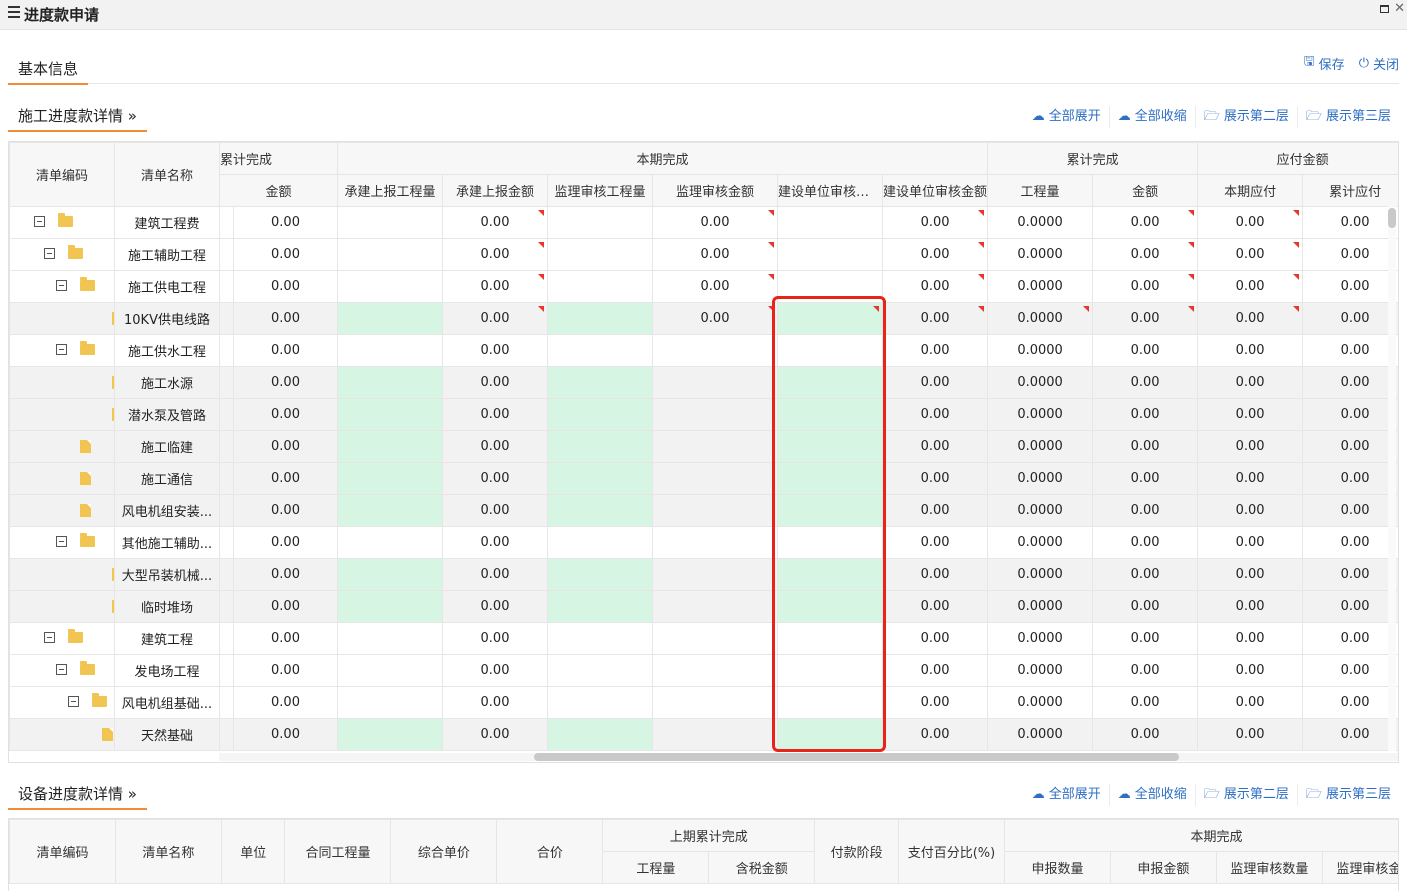 This screenshot has height=891, width=1407. I want to click on header-declared-qty: 申报数量, so click(1057, 867).